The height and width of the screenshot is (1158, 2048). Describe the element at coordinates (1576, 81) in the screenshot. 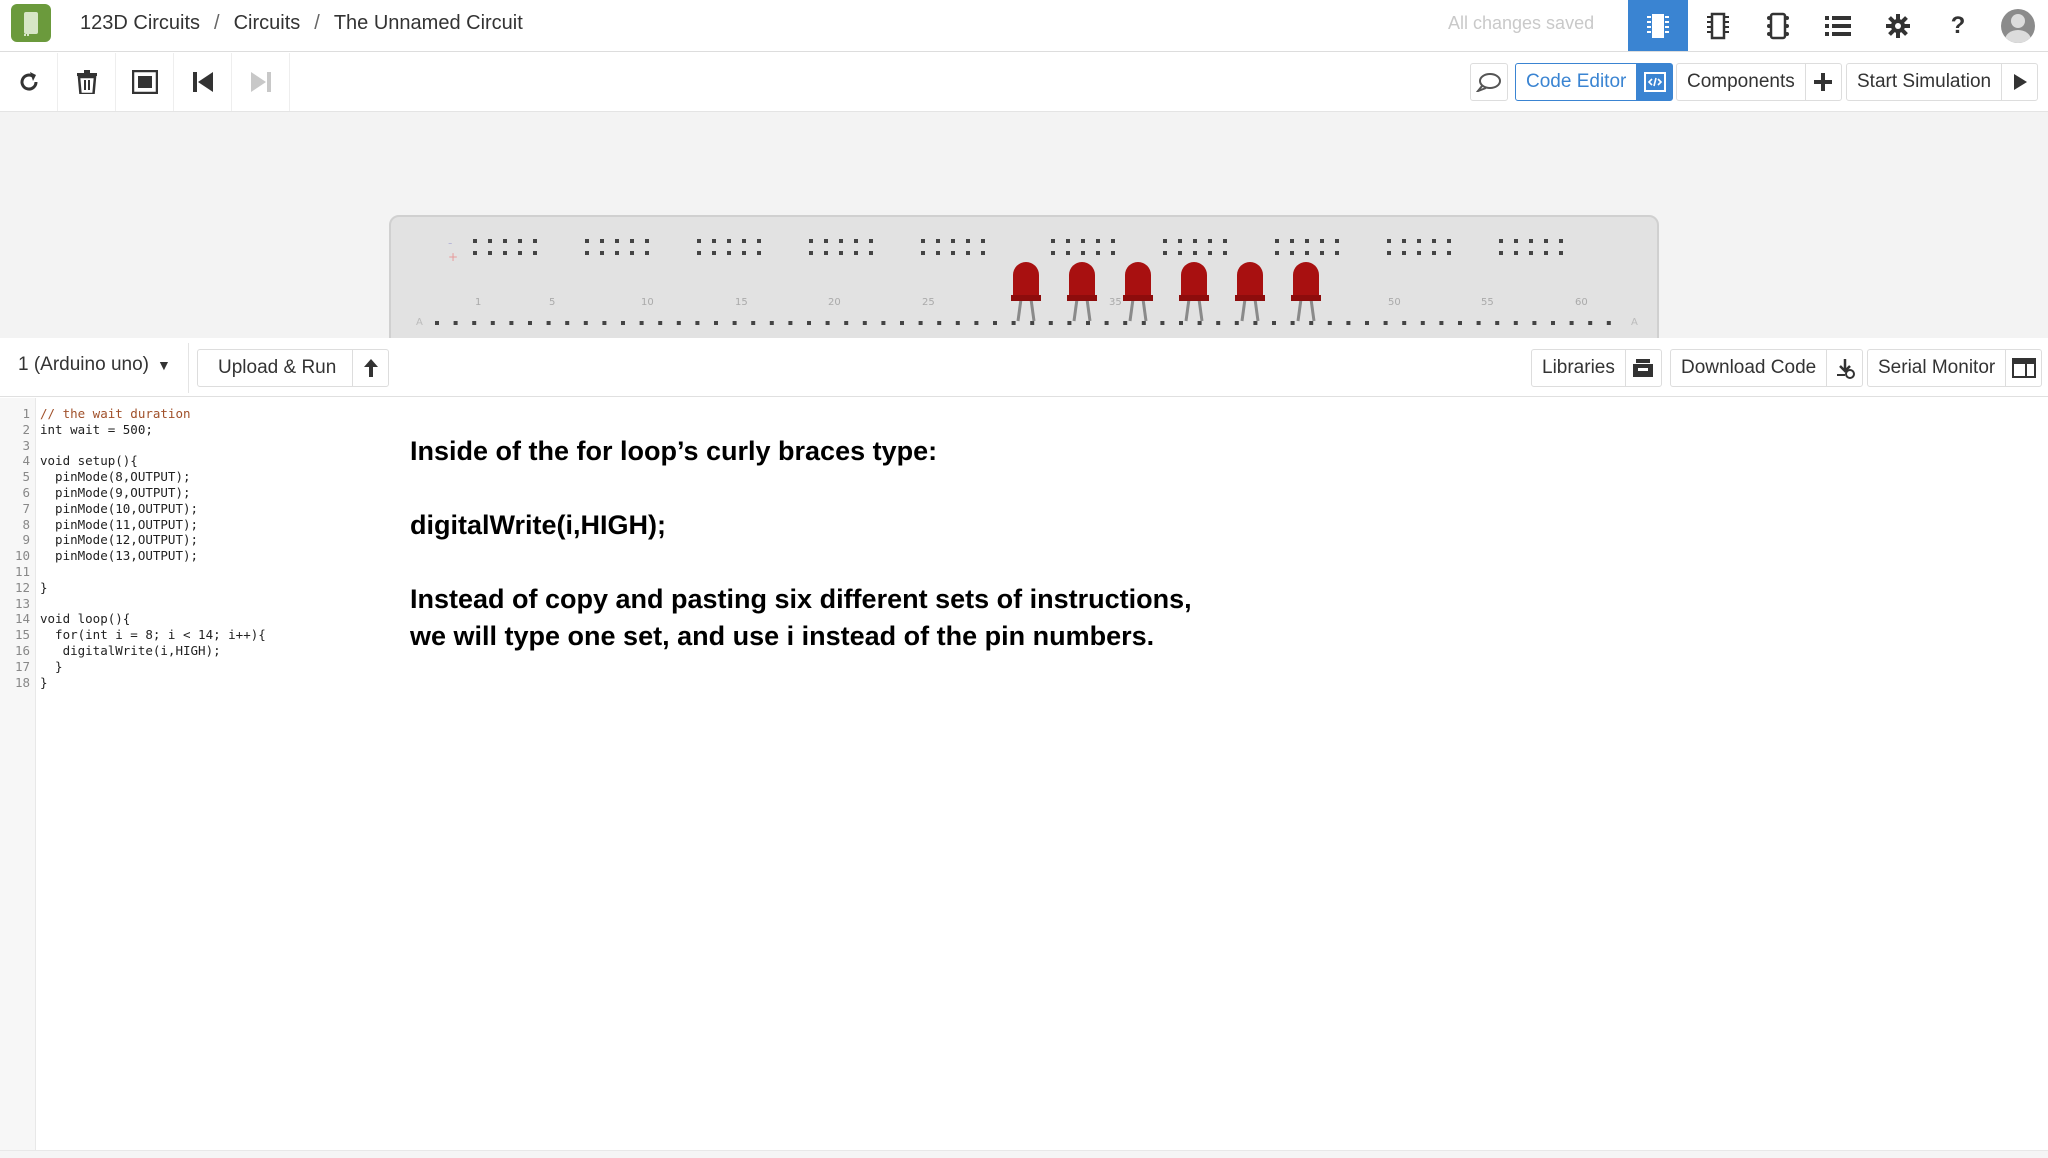

I see `code-editor-label: Code Editor` at that location.